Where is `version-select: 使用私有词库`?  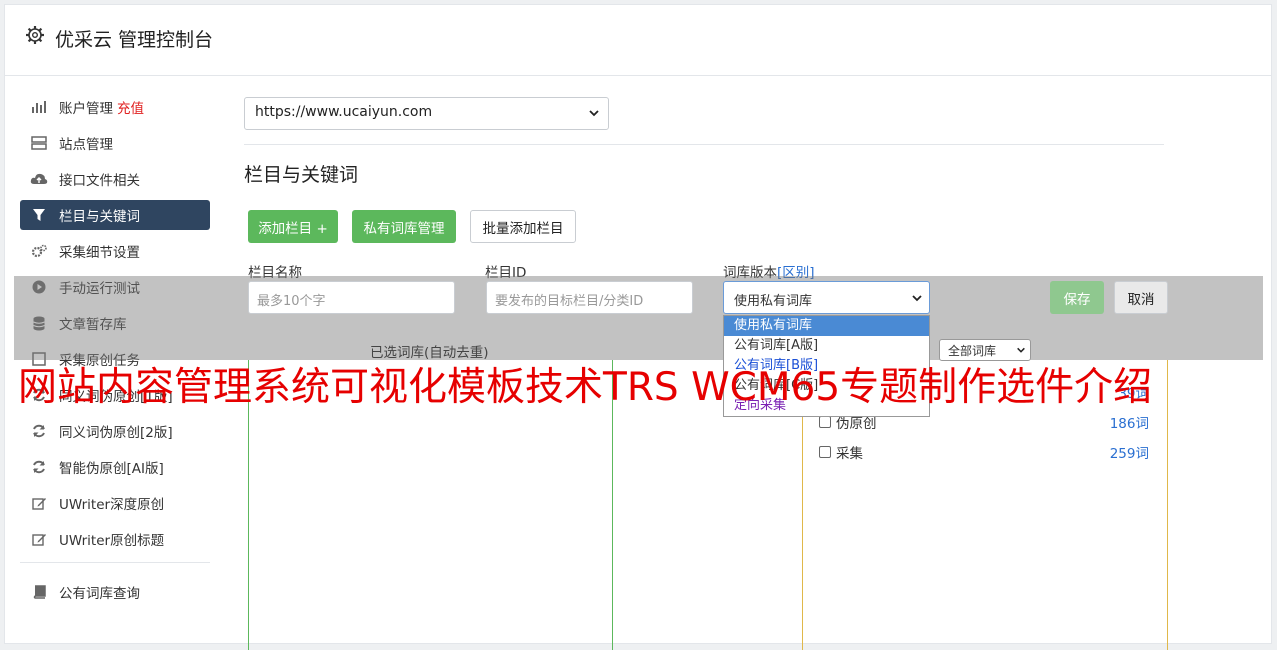
version-select: 使用私有词库 is located at coordinates (826, 297).